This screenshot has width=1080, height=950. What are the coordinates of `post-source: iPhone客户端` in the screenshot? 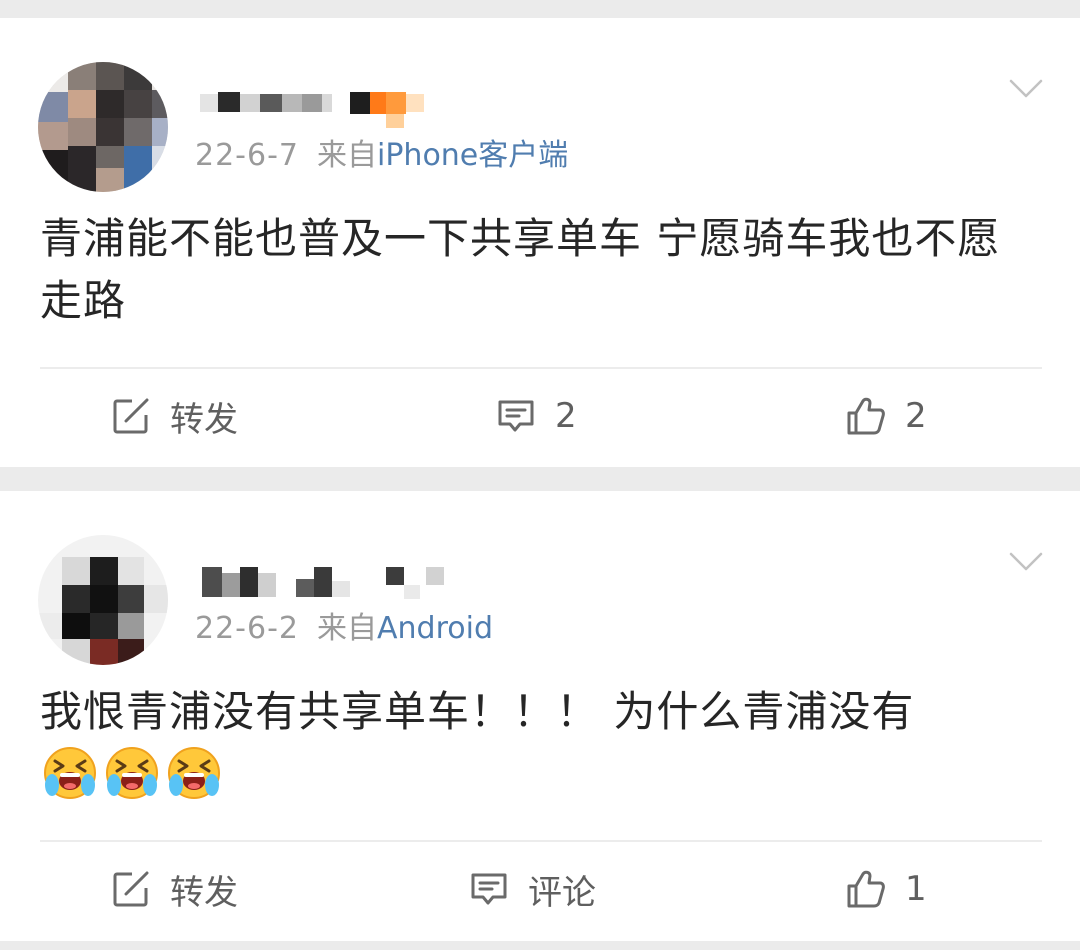 It's located at (473, 155).